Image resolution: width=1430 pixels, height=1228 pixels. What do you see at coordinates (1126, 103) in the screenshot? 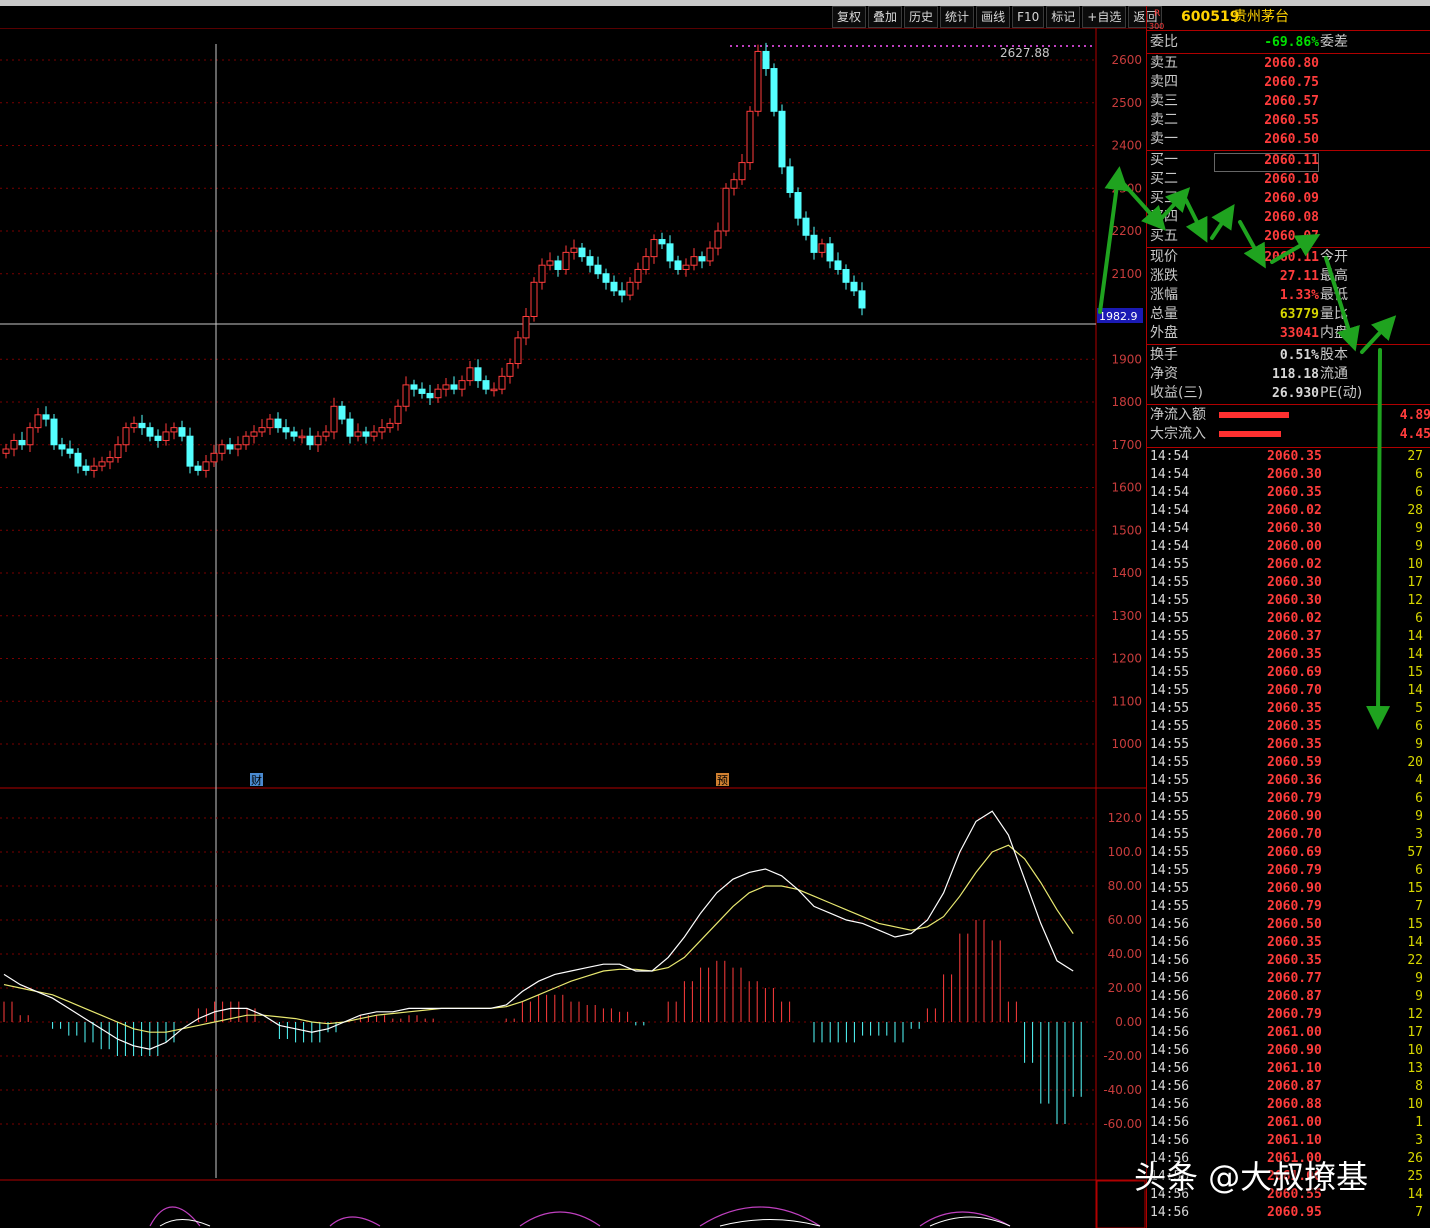
I see `y-tick-label: 2500` at bounding box center [1126, 103].